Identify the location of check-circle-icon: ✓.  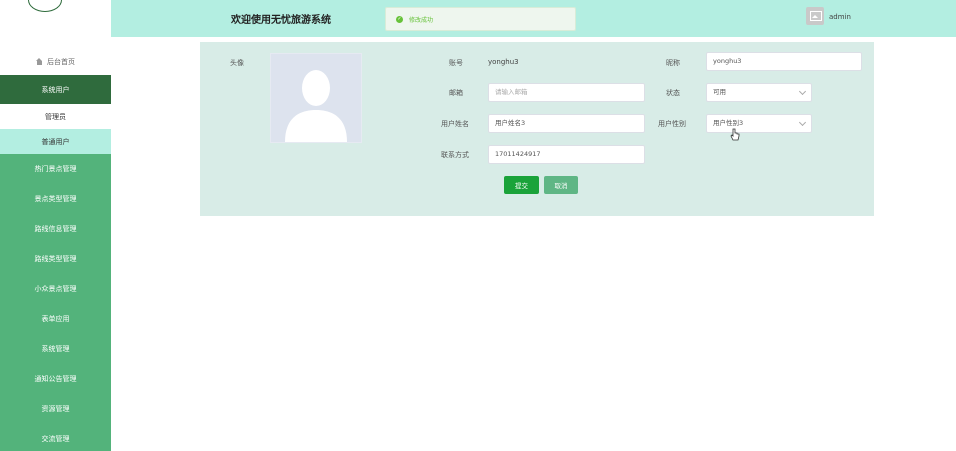
(399, 19).